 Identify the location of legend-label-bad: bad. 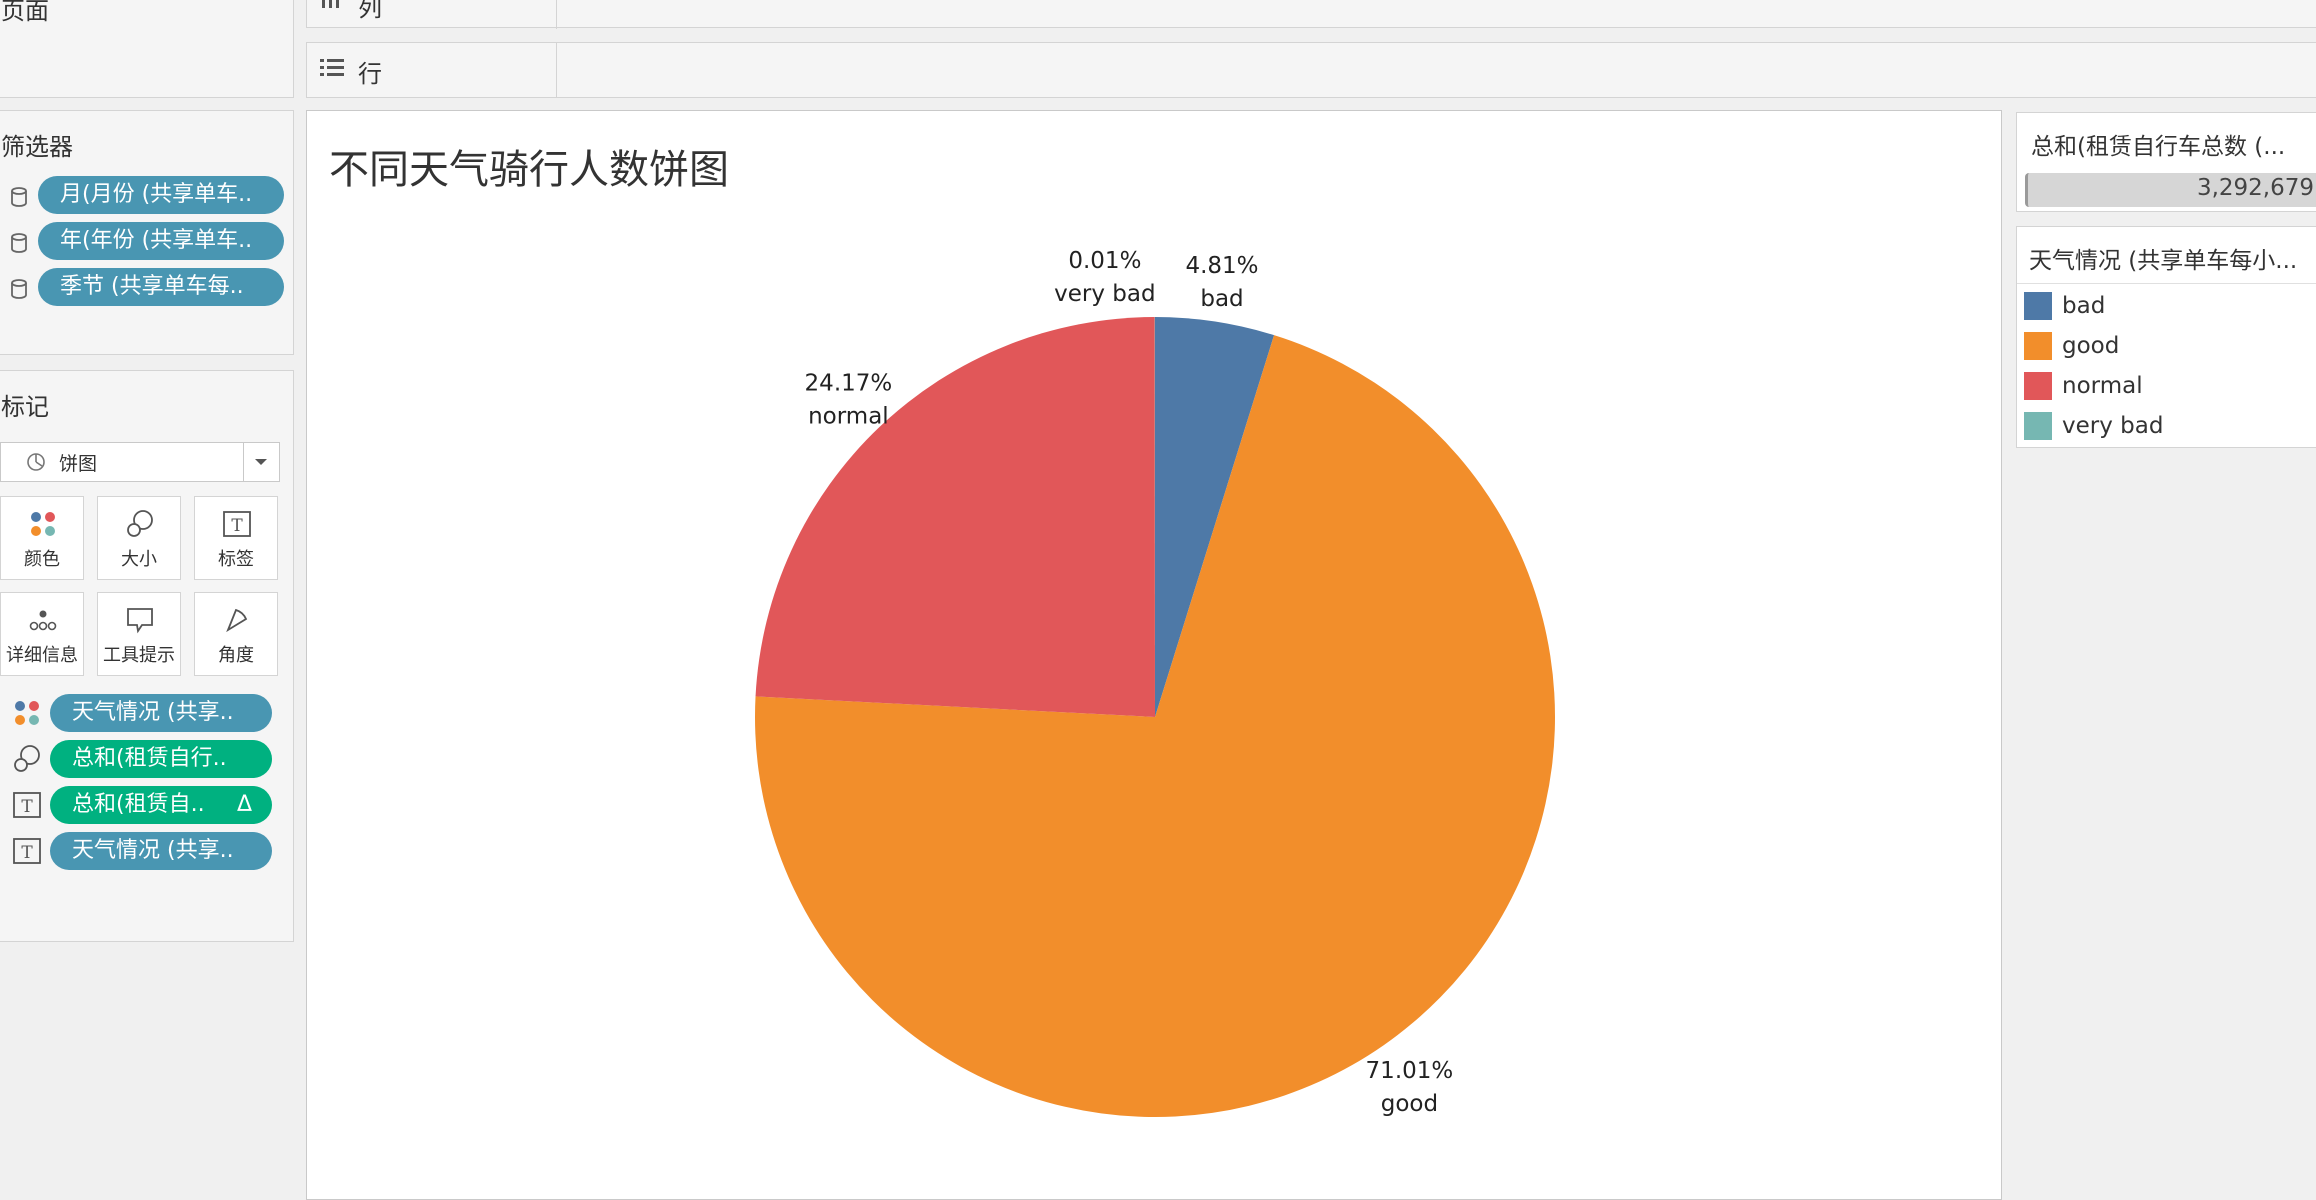
(2083, 306).